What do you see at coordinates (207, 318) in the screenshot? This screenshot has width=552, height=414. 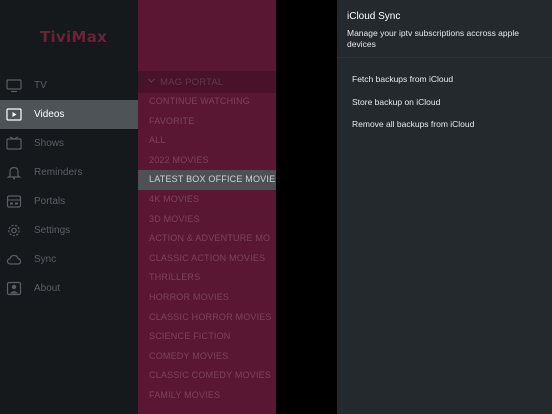 I see `list-item: CLASSIC HORROR MOVIES` at bounding box center [207, 318].